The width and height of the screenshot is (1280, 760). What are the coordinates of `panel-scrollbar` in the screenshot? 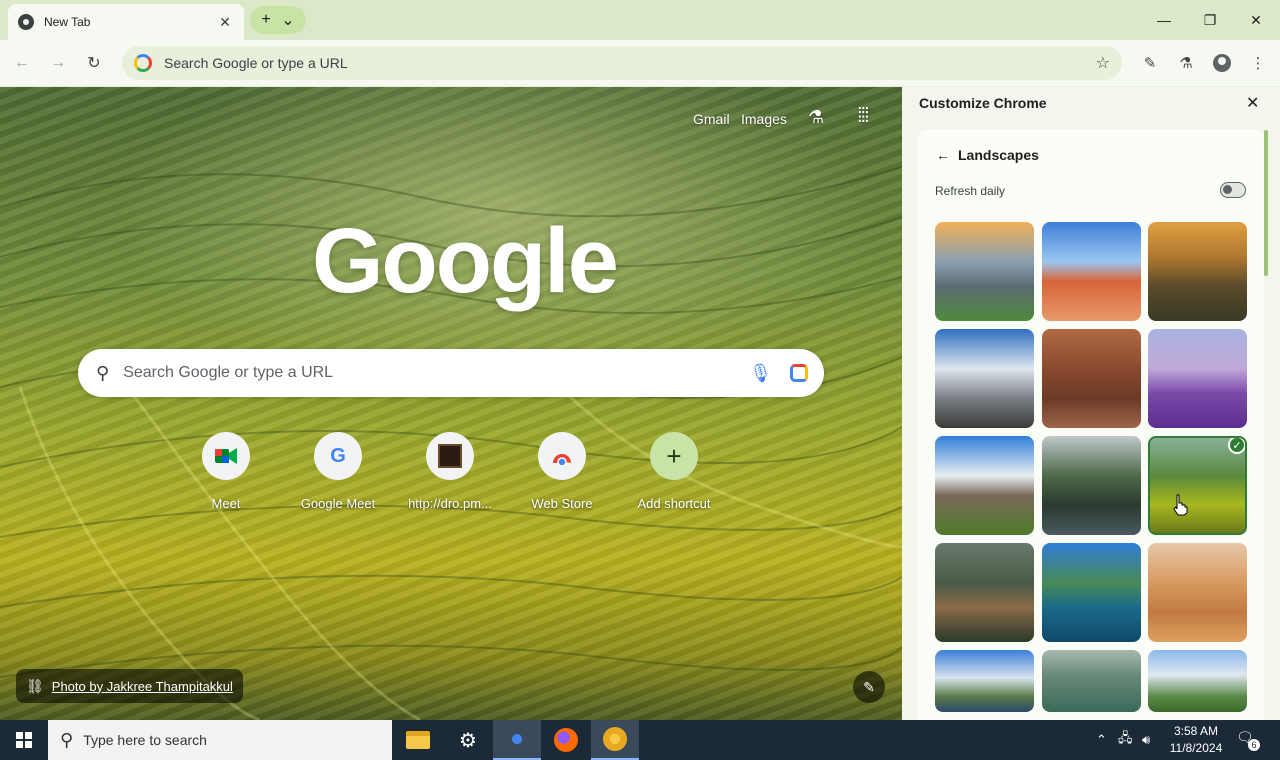 It's located at (1266, 203).